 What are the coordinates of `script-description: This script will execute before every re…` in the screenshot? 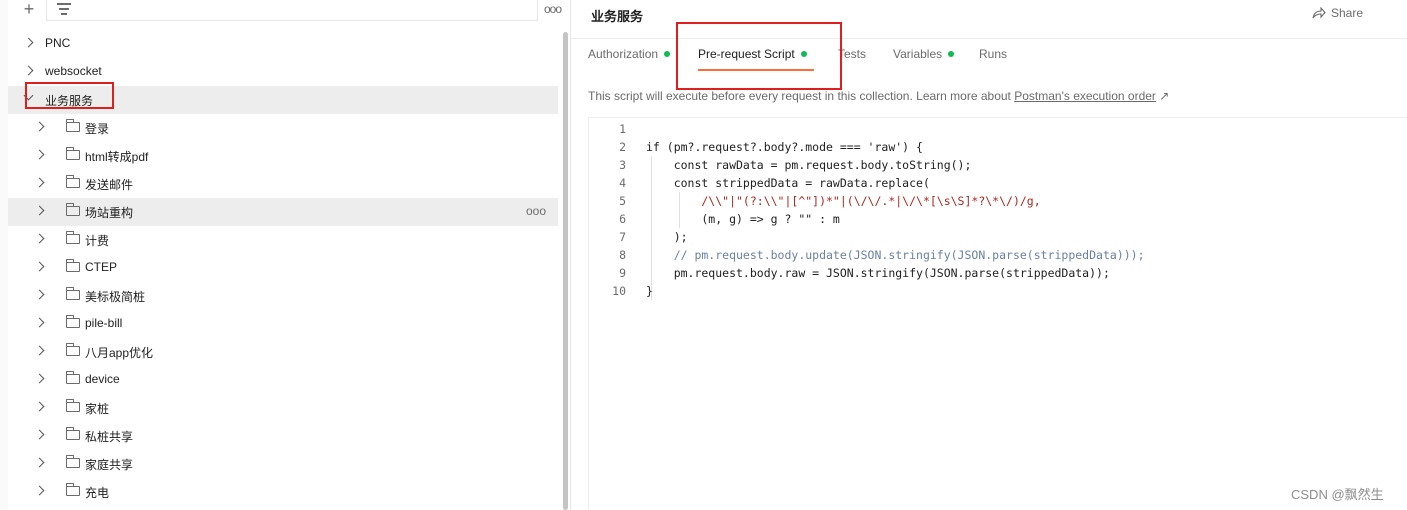 It's located at (878, 96).